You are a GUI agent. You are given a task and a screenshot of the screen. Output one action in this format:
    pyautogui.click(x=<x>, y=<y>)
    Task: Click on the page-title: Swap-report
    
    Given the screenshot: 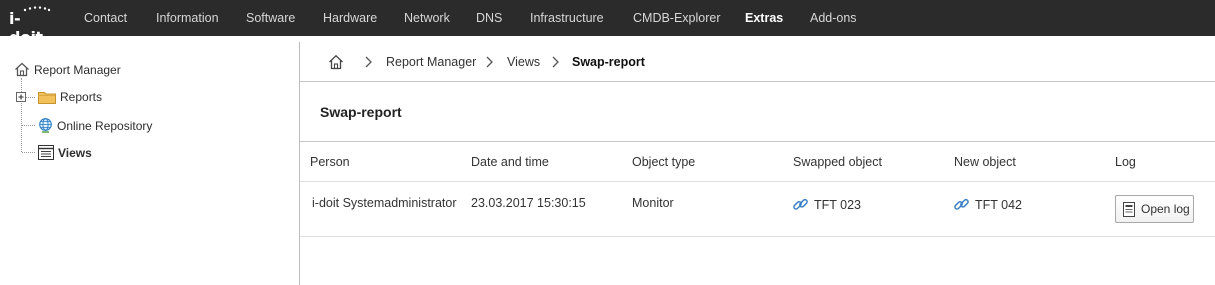 What is the action you would take?
    pyautogui.click(x=361, y=112)
    